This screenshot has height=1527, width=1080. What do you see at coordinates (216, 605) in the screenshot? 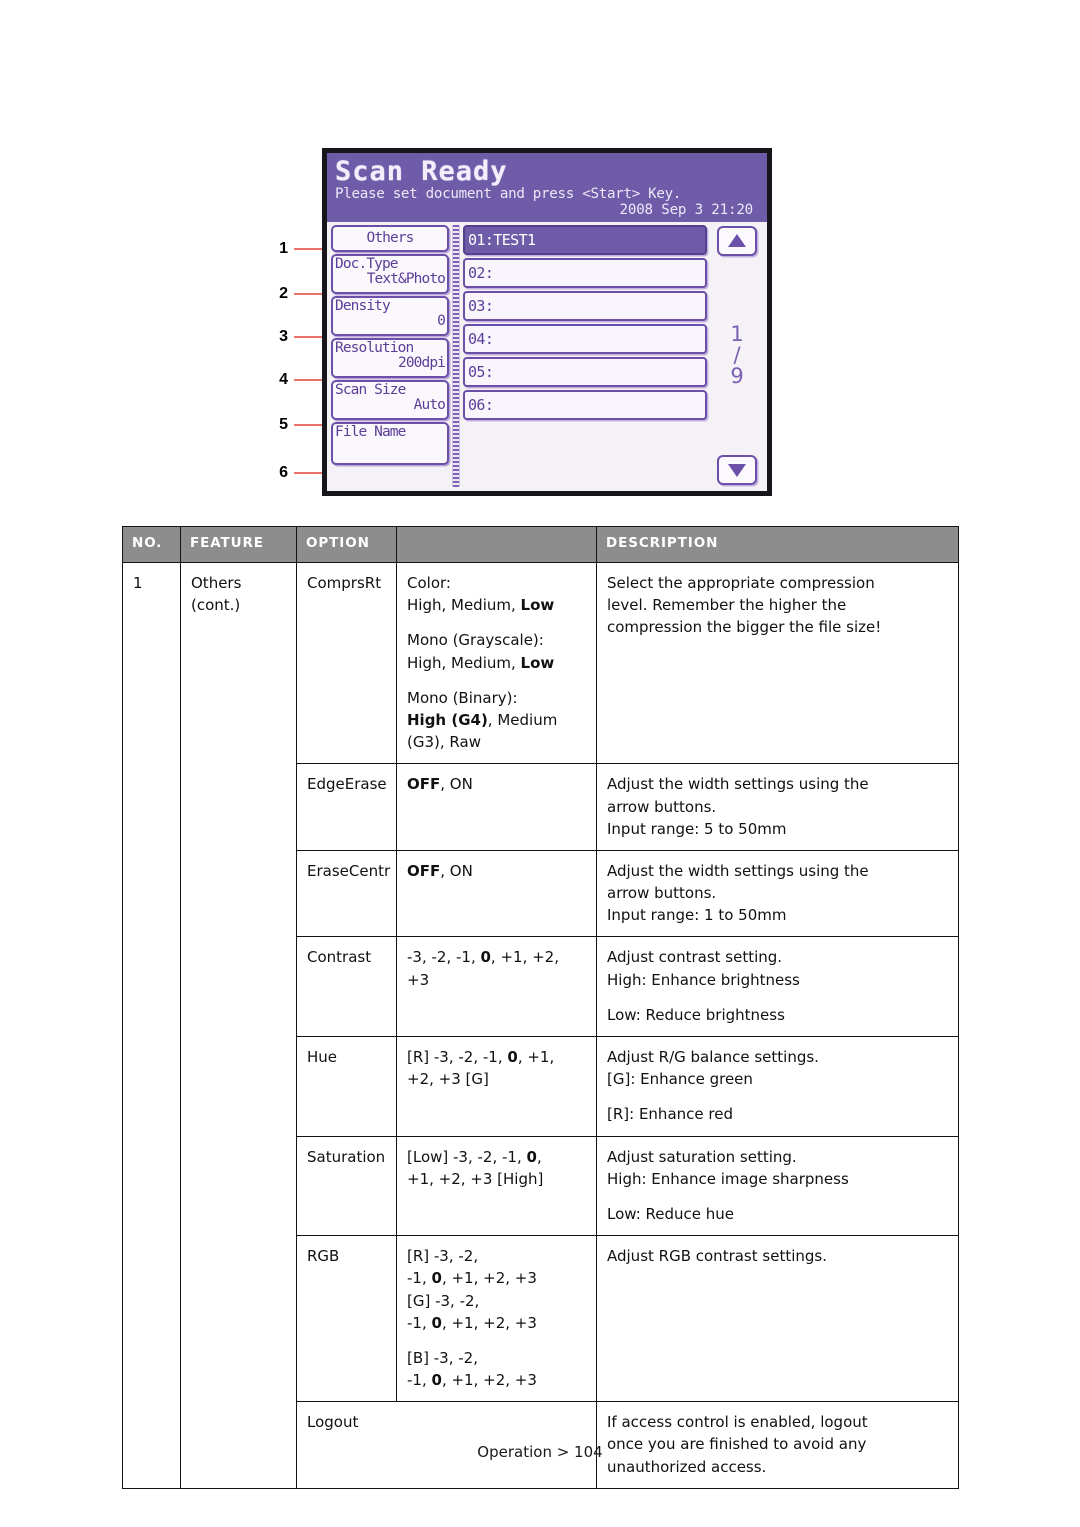
I see `feature-cont: (cont.)` at bounding box center [216, 605].